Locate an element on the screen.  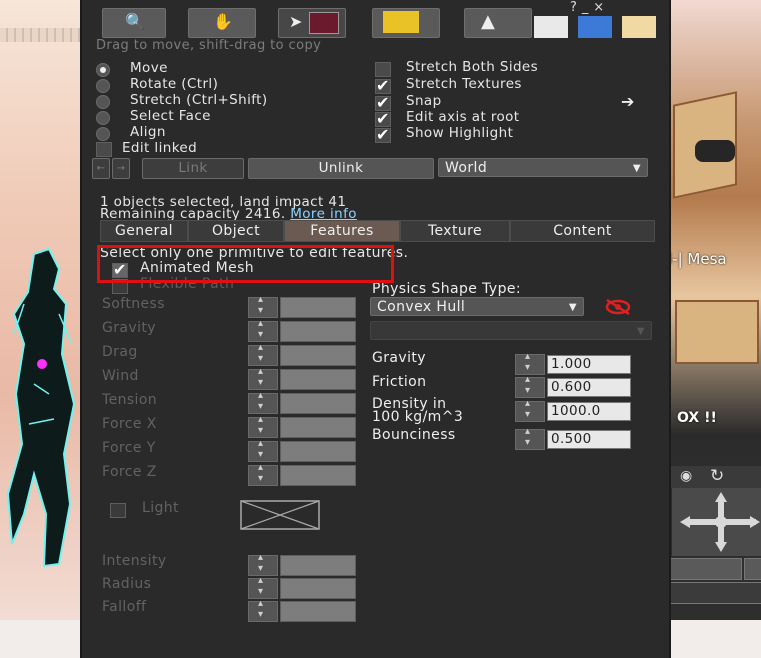
camera-dropdown is located at coordinates (714, 593).